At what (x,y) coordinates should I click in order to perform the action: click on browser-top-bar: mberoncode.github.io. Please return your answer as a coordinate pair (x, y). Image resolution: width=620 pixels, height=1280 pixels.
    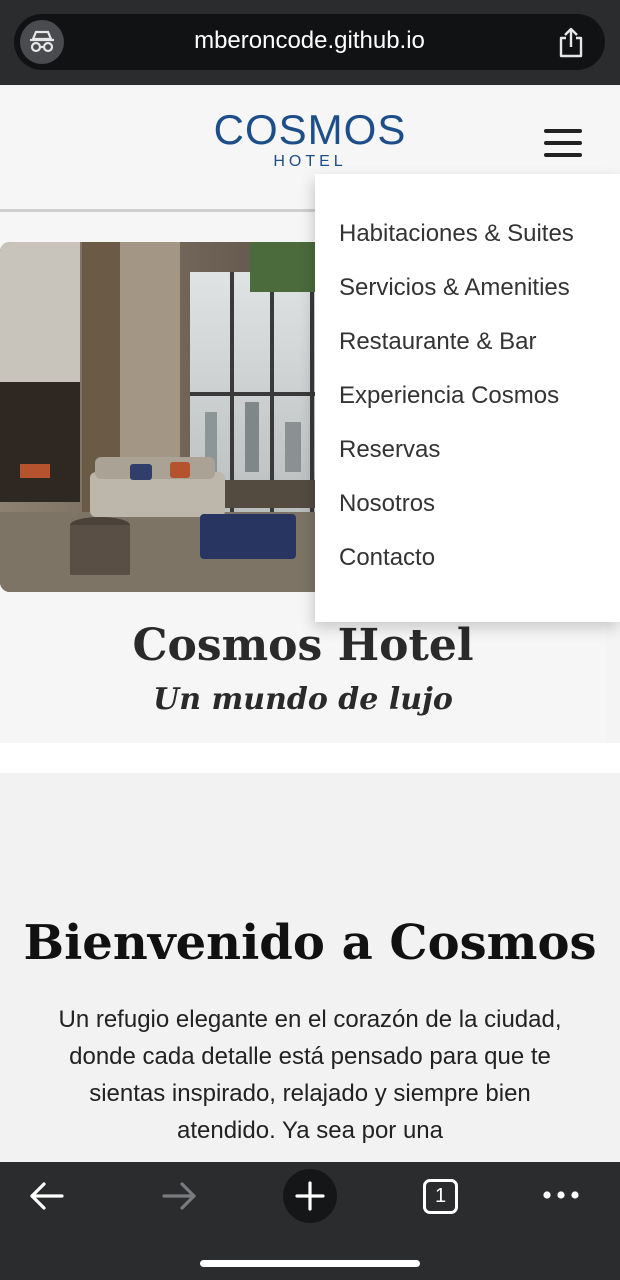
    Looking at the image, I should click on (310, 42).